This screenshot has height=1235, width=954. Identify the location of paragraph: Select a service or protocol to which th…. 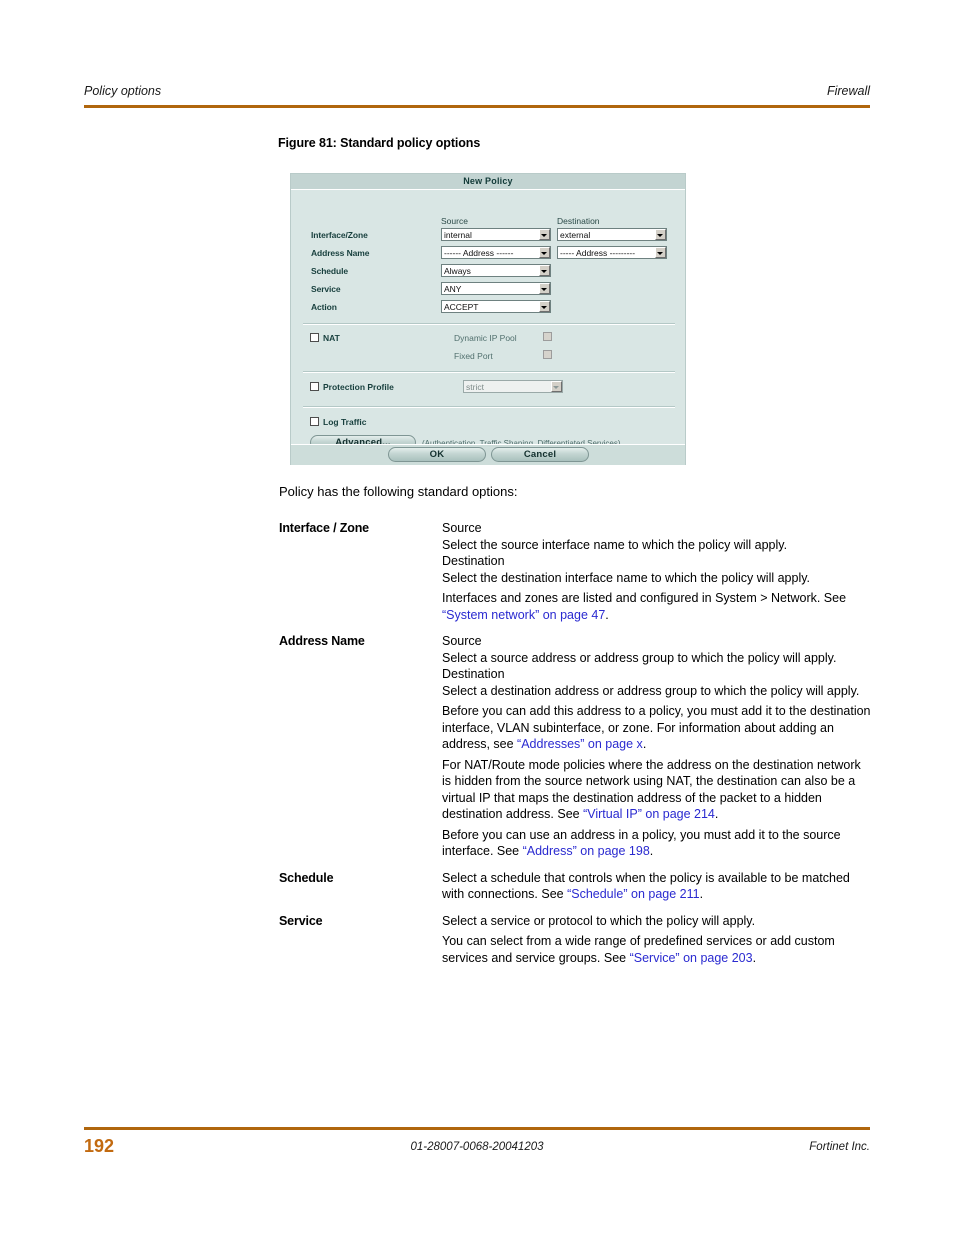
(599, 920).